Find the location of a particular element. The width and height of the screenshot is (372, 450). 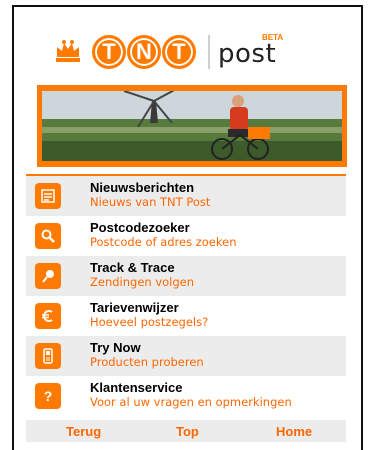

tnt-logo: T N T is located at coordinates (144, 52).